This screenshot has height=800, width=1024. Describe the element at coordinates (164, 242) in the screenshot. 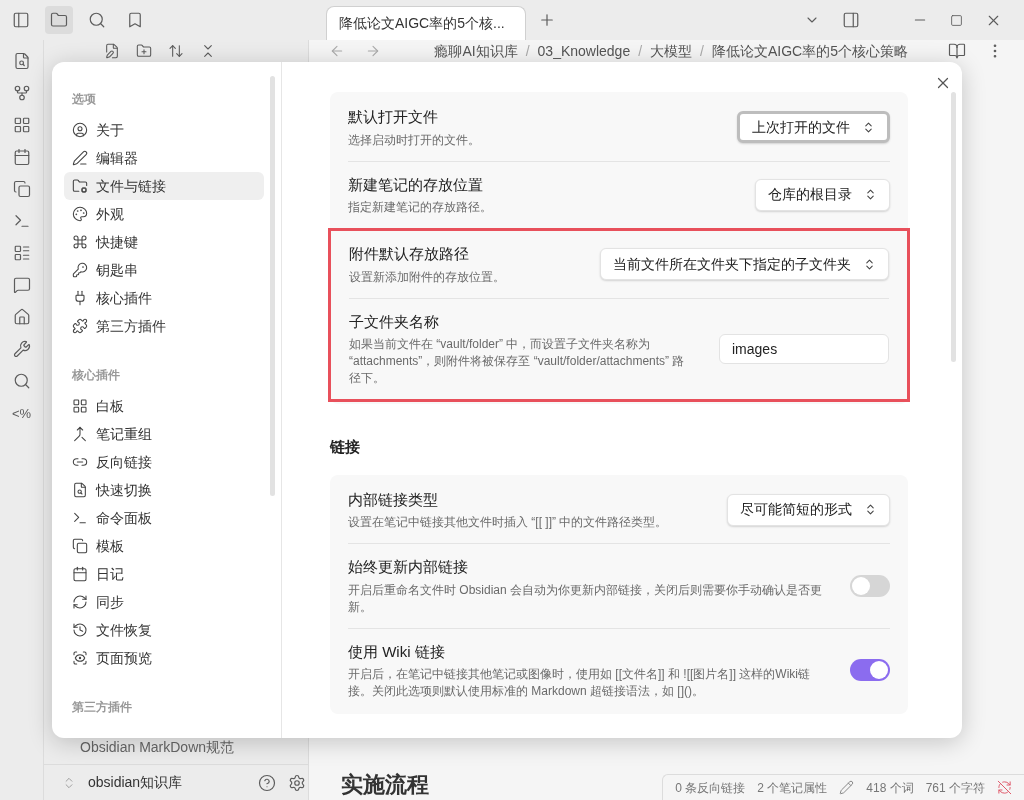

I see `nav-item: 快捷键` at that location.